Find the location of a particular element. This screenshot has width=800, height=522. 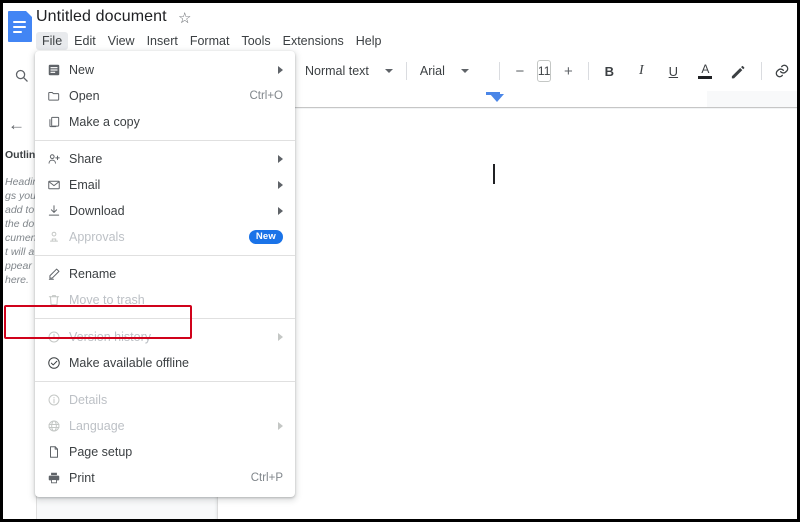

menu-extensions: Extensions is located at coordinates (313, 41).